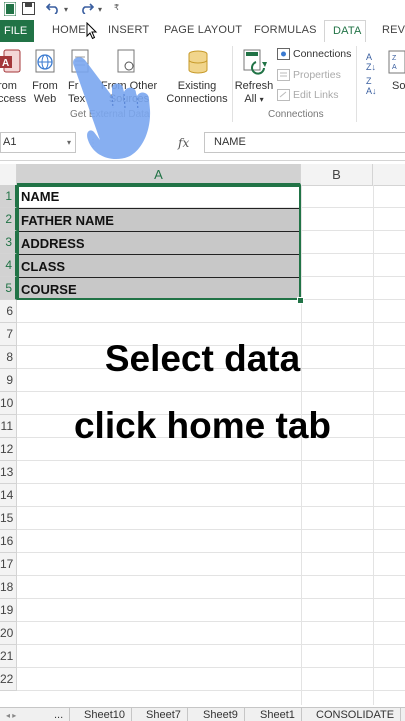  Describe the element at coordinates (8, 472) in the screenshot. I see `row-header: 13` at that location.